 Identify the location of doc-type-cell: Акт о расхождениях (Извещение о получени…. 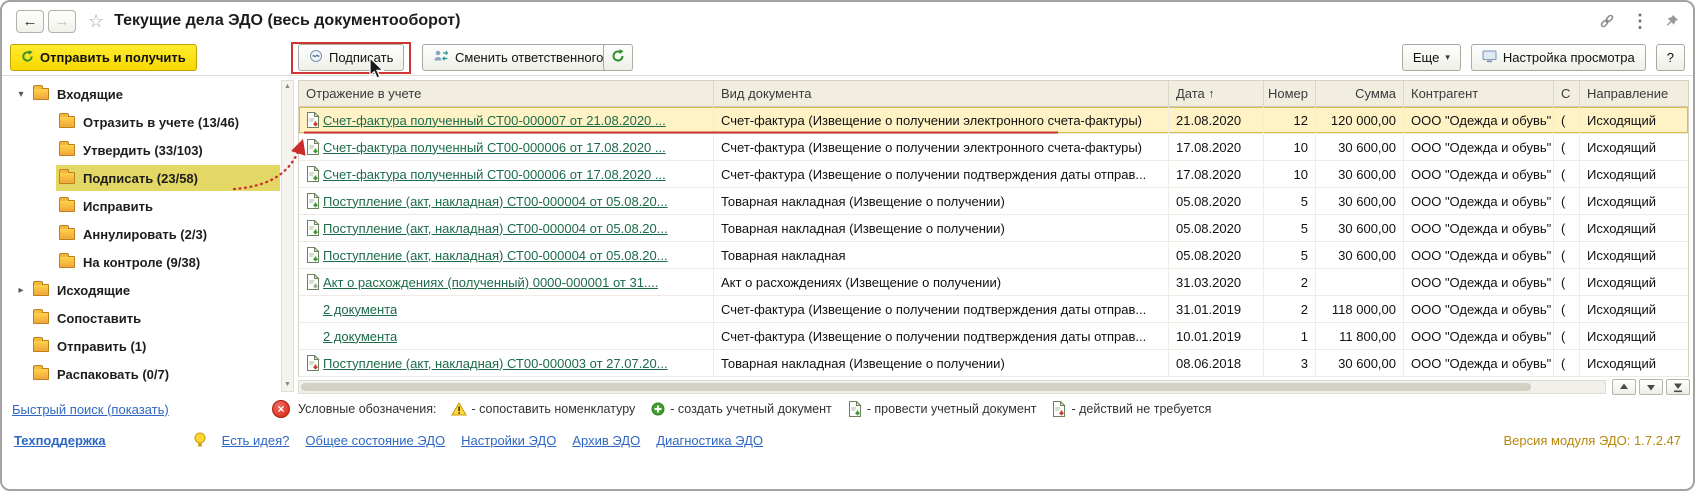
(941, 282).